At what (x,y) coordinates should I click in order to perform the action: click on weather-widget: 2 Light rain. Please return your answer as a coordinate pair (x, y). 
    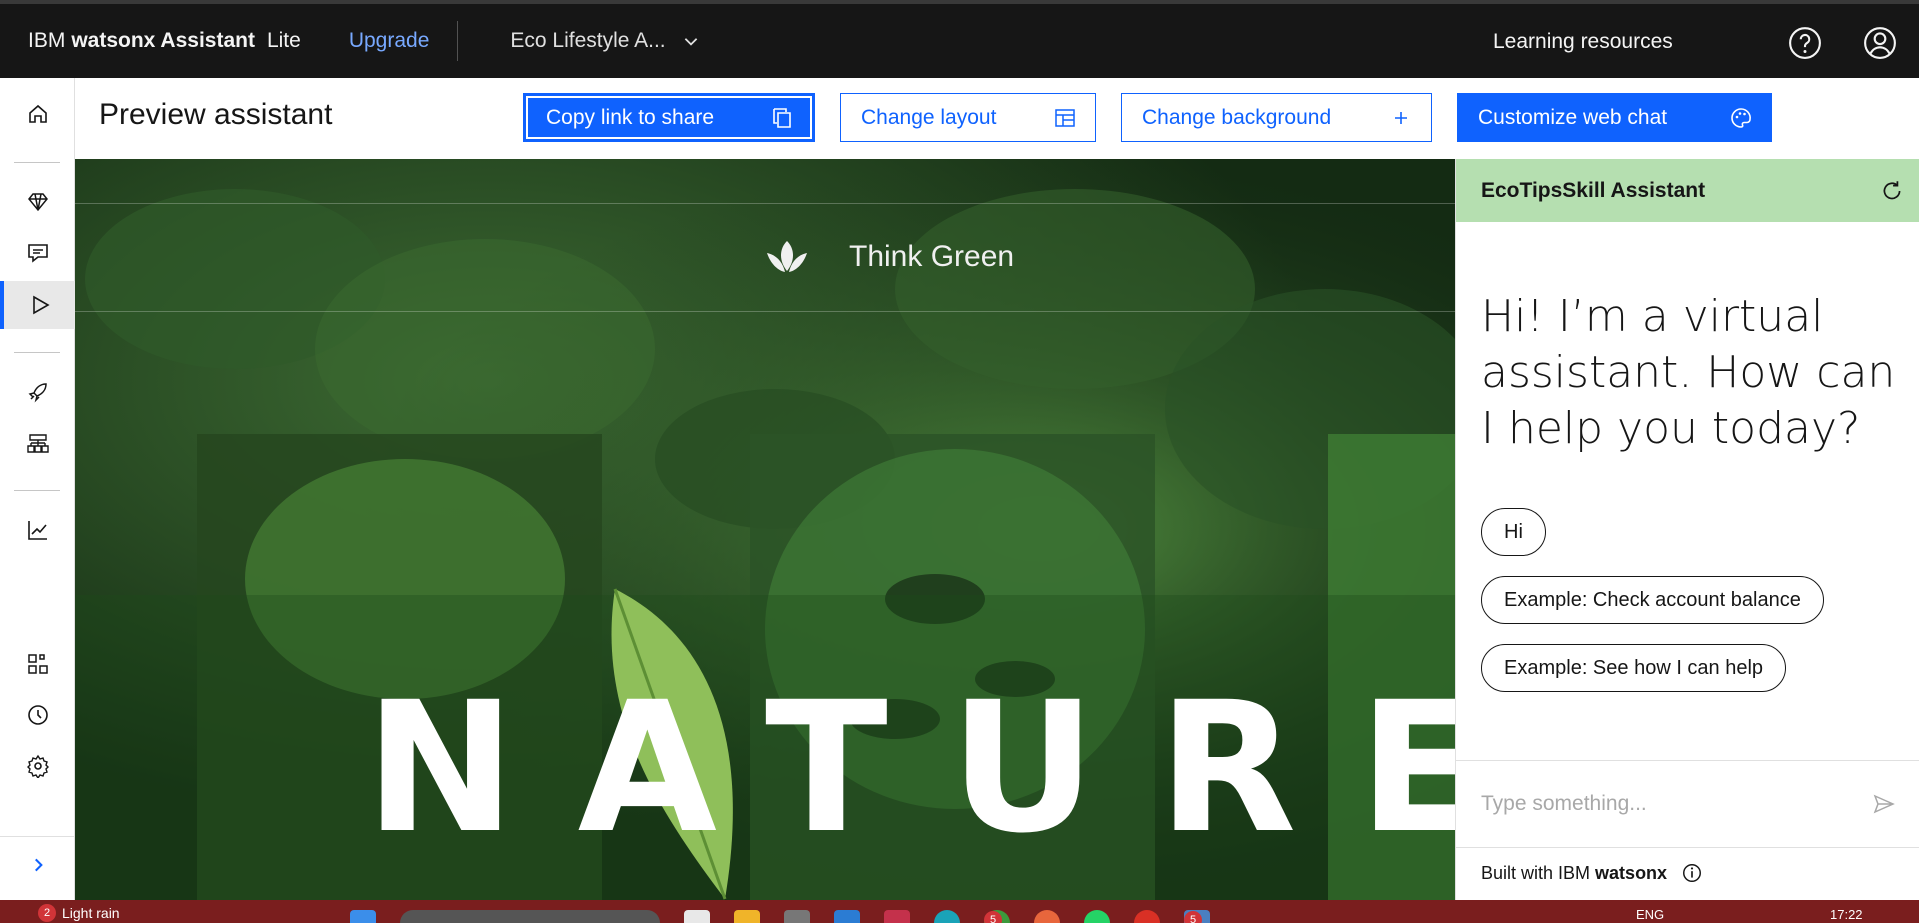
    Looking at the image, I should click on (79, 913).